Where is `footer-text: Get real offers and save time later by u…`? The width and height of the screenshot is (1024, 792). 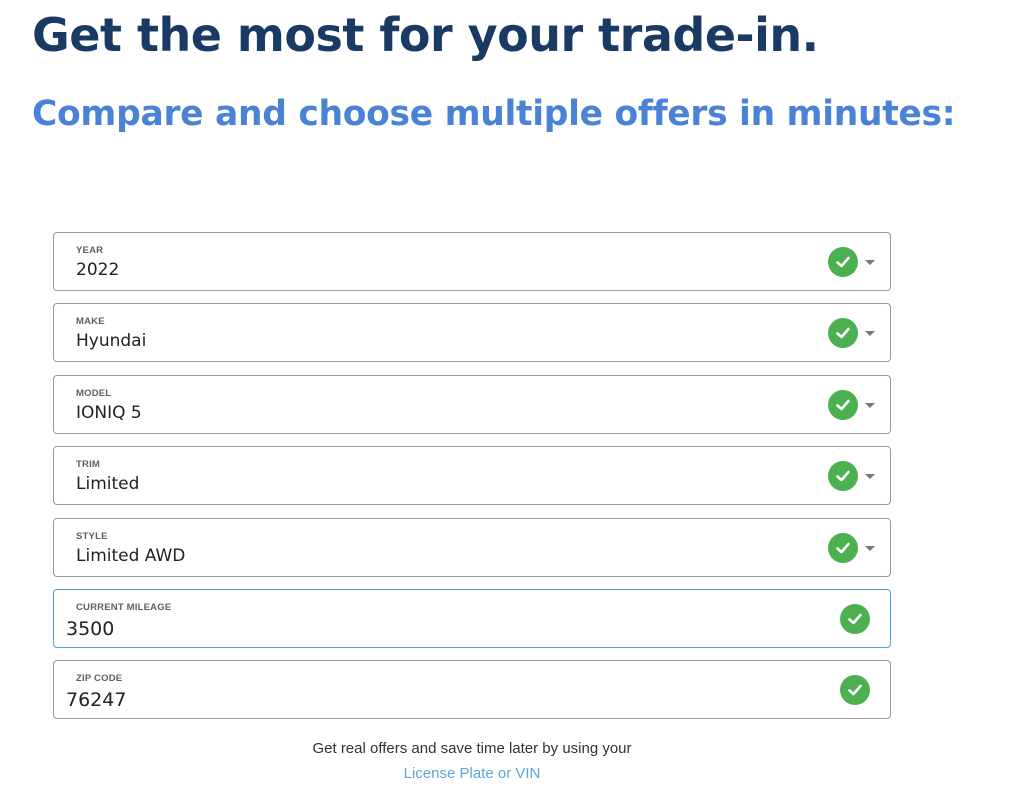
footer-text: Get real offers and save time later by u… is located at coordinates (472, 748).